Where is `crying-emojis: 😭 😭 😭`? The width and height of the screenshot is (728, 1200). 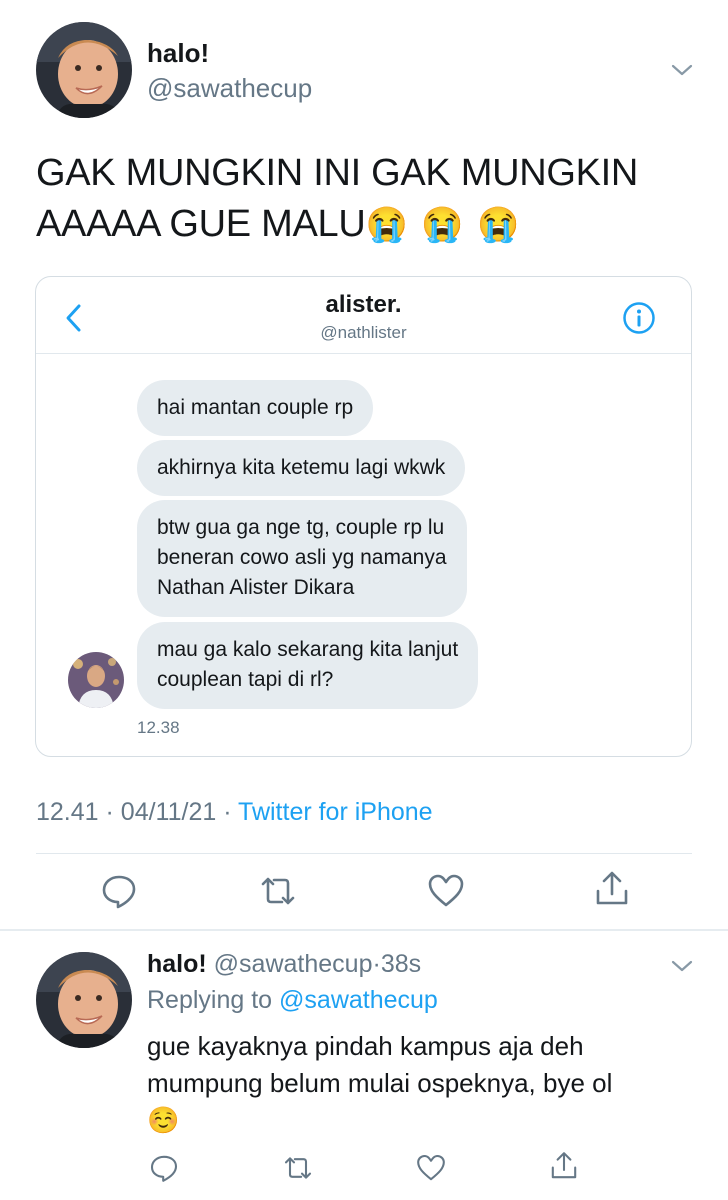
crying-emojis: 😭 😭 😭 is located at coordinates (443, 225).